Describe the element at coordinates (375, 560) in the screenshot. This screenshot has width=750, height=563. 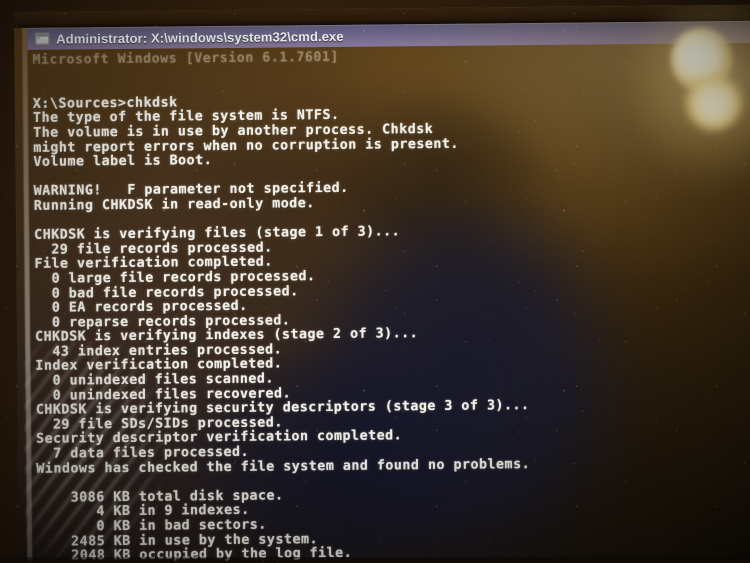
I see `bezel-bottom-lip` at that location.